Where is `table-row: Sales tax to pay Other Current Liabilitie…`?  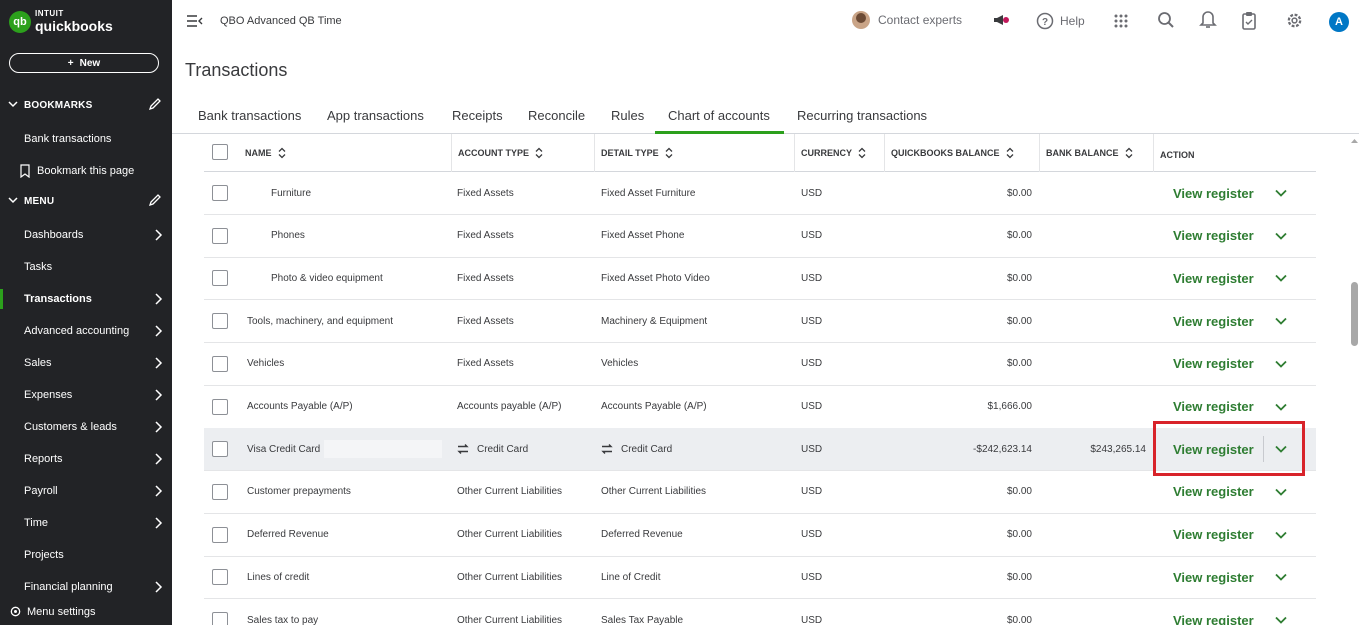 table-row: Sales tax to pay Other Current Liabilitie… is located at coordinates (760, 612).